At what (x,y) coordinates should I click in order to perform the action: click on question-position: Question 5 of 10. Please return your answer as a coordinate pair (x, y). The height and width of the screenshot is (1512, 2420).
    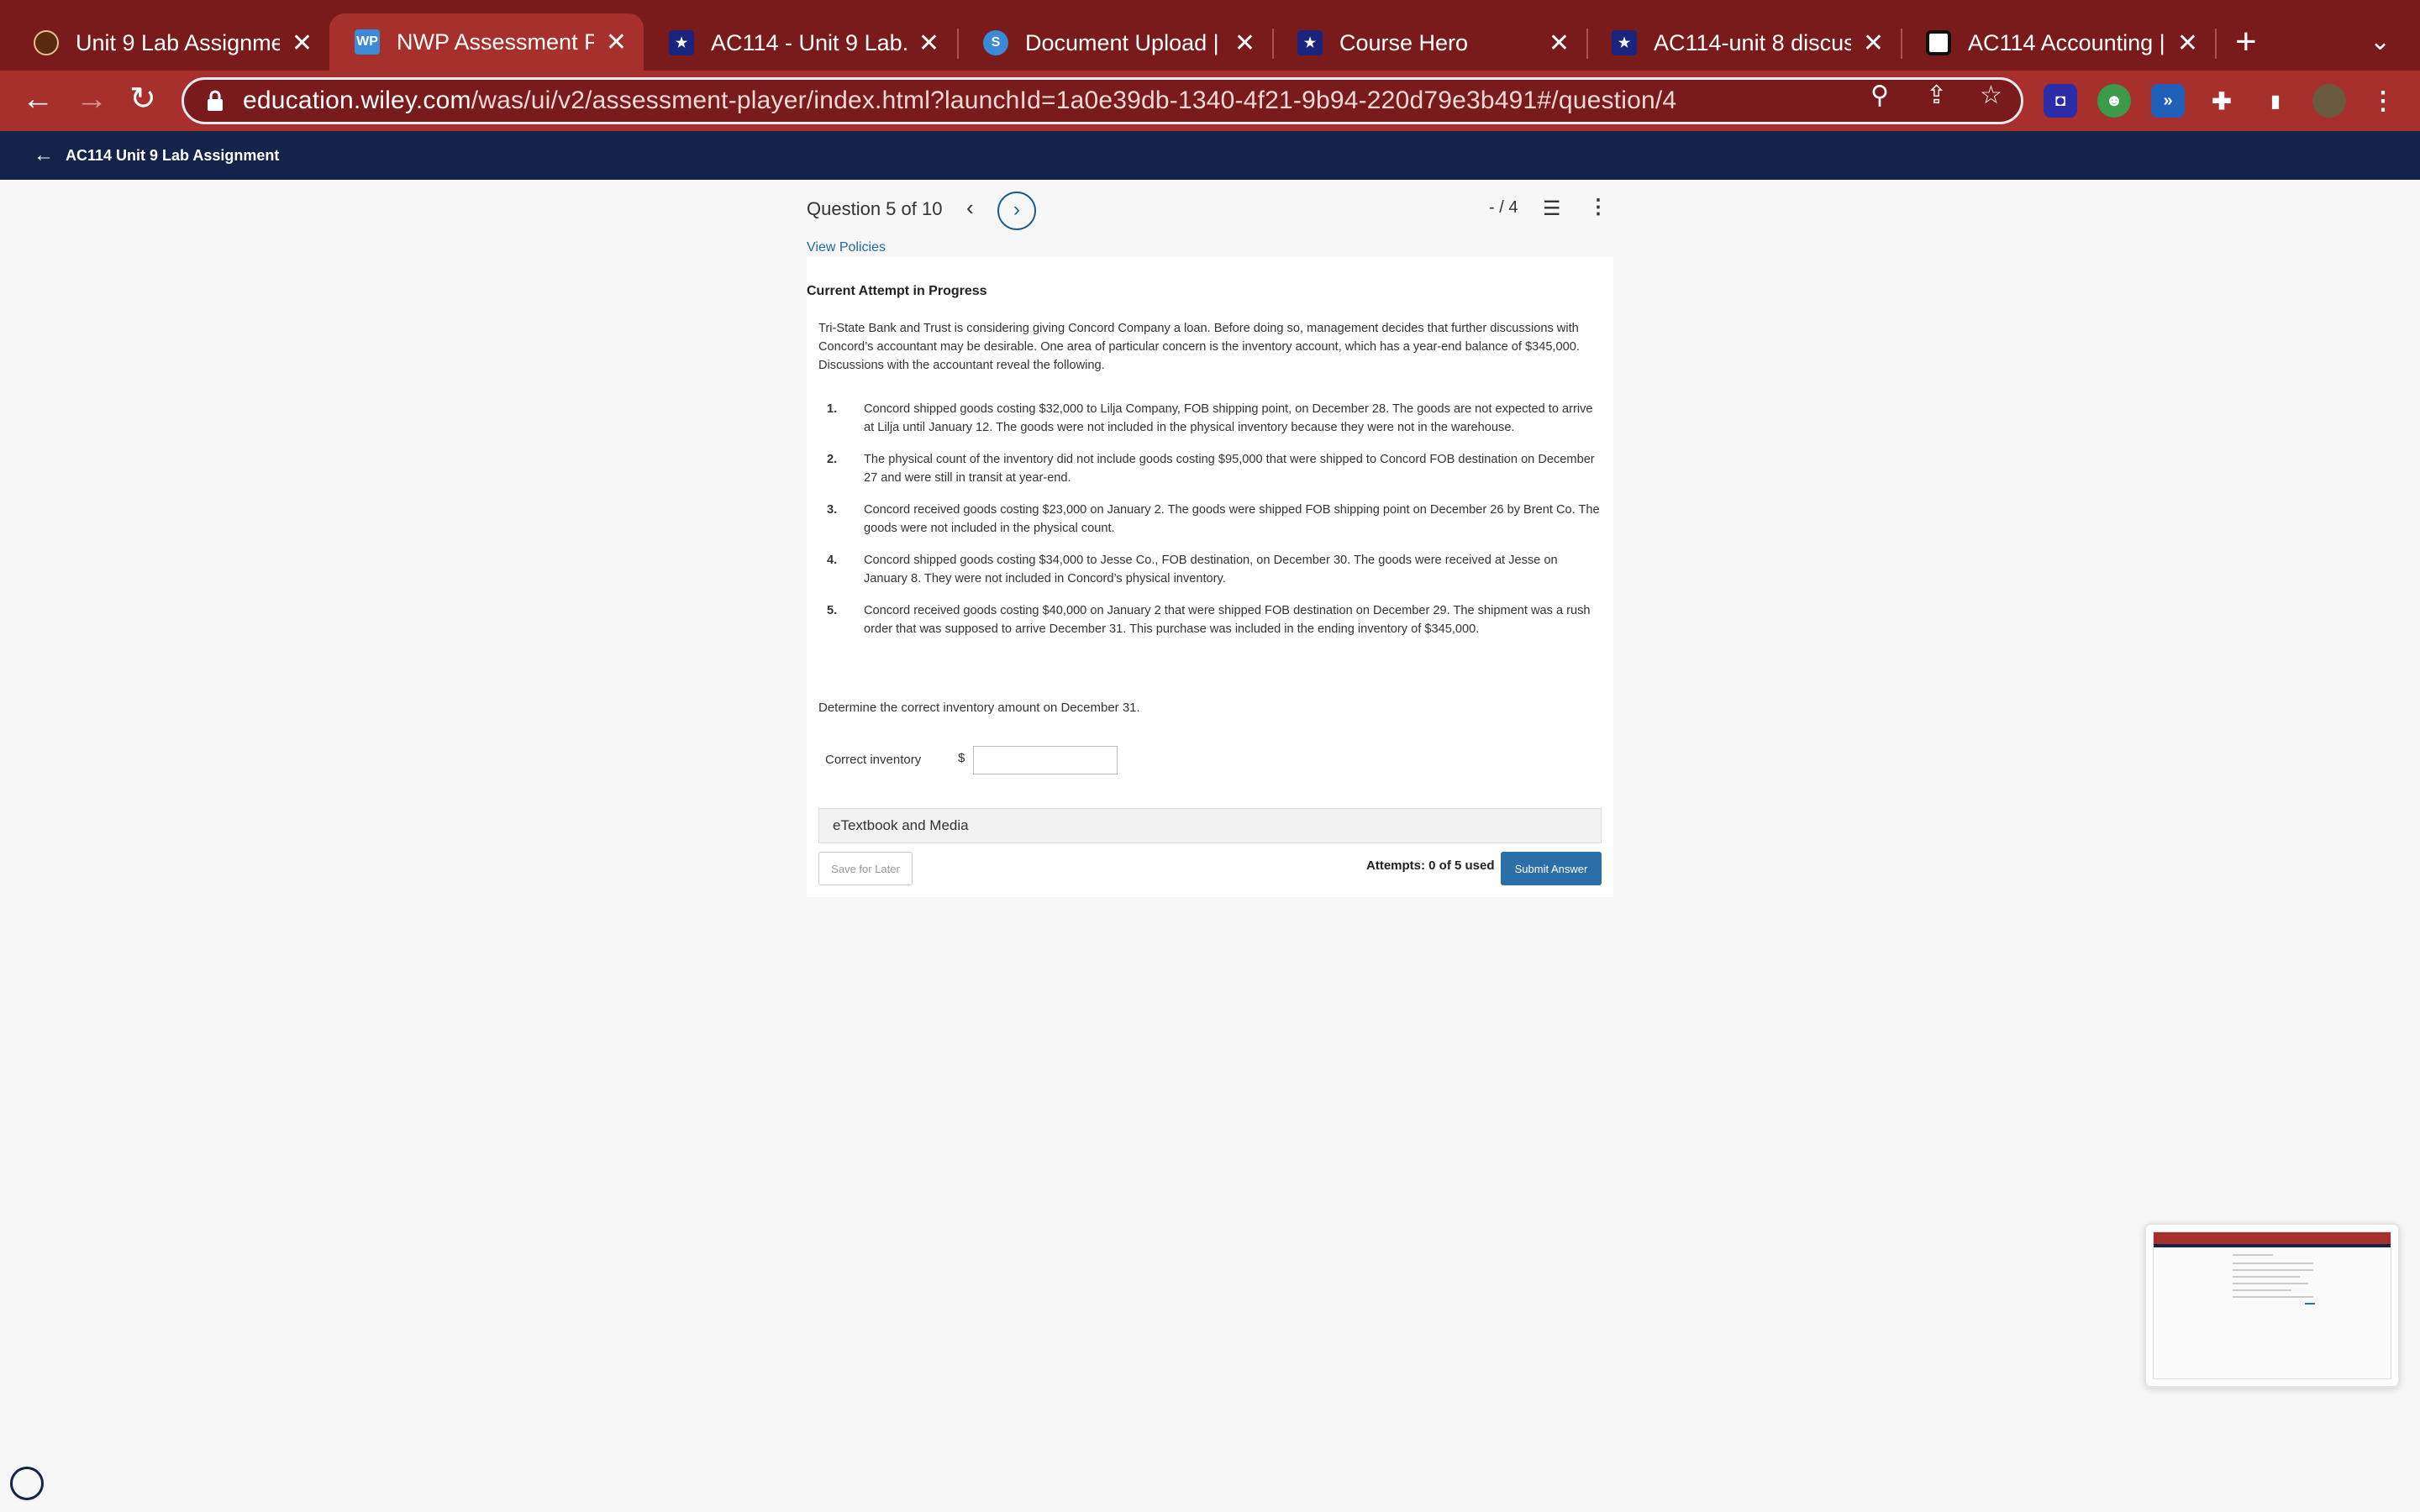
    Looking at the image, I should click on (875, 208).